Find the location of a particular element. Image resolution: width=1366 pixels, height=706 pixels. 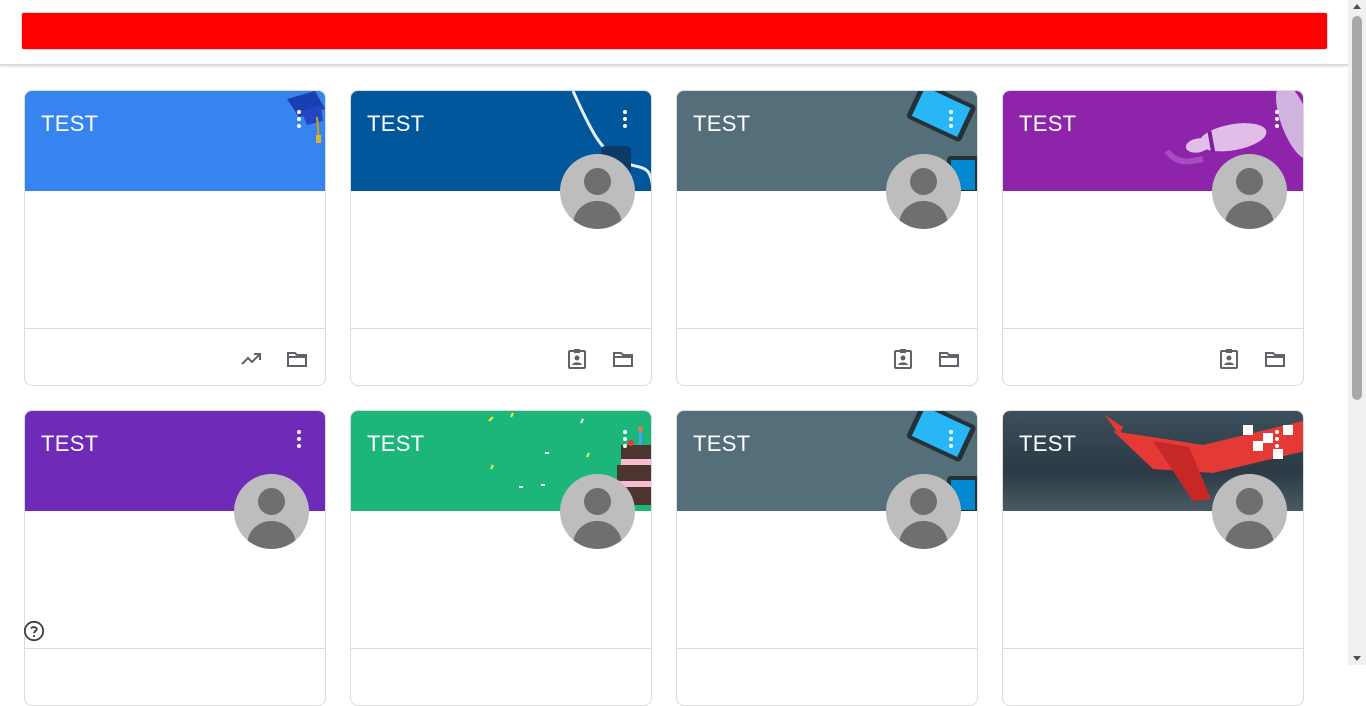

scroll-up-arrow-icon is located at coordinates (1357, 6).